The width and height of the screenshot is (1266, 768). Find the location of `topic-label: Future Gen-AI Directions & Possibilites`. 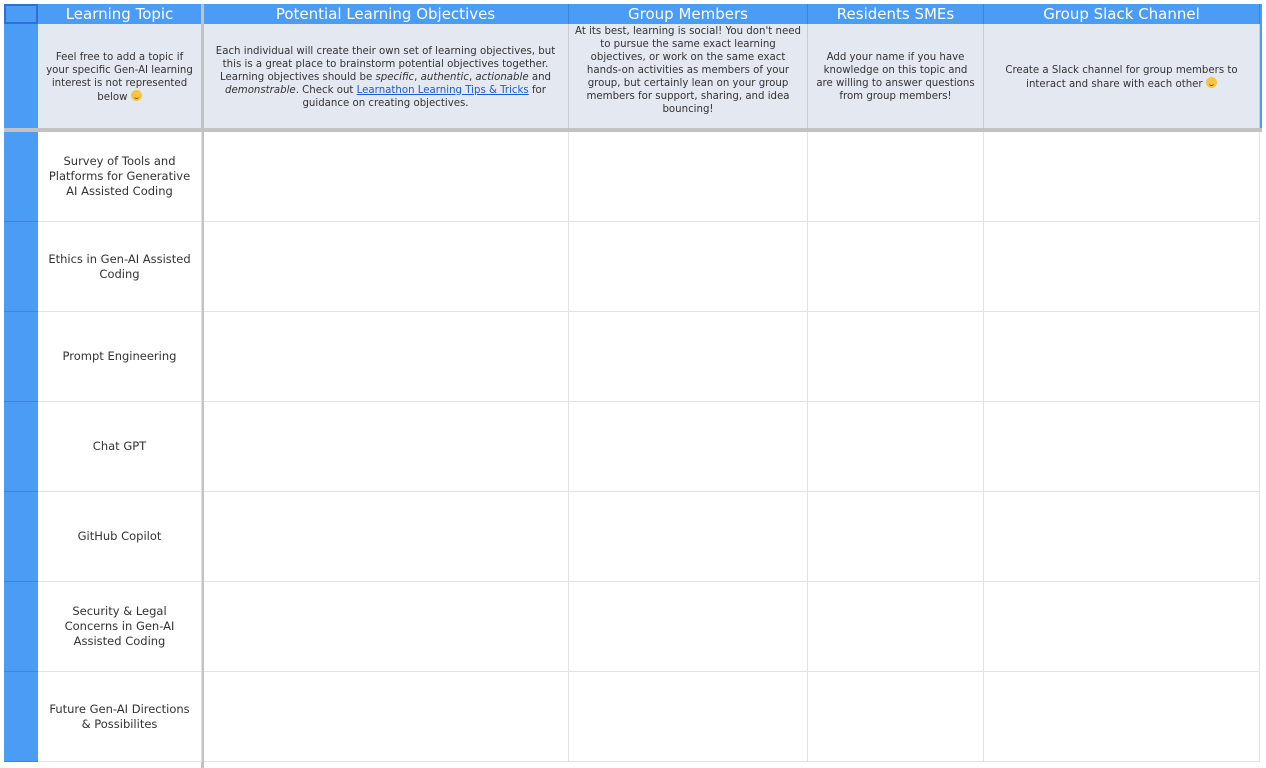

topic-label: Future Gen-AI Directions & Possibilites is located at coordinates (119, 716).